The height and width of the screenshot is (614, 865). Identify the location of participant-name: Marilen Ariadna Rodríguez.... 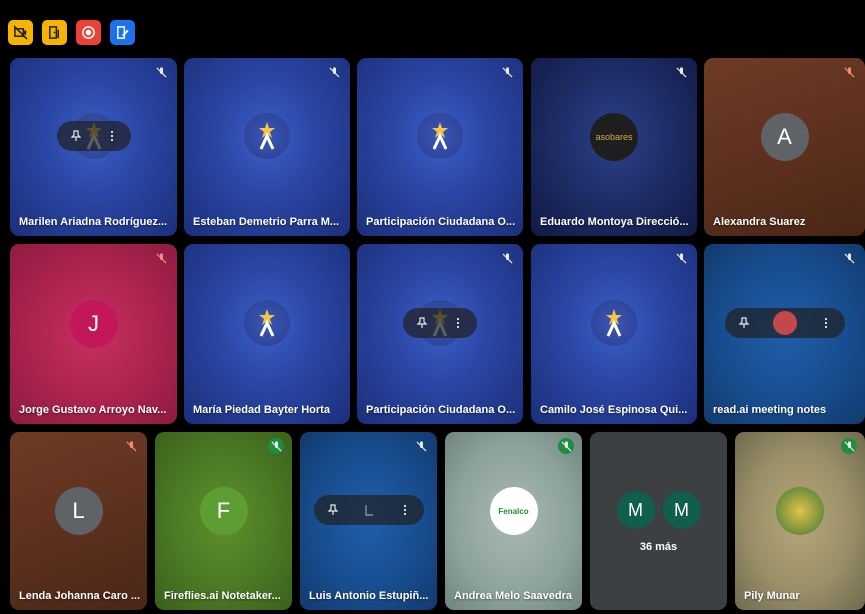
(93, 222).